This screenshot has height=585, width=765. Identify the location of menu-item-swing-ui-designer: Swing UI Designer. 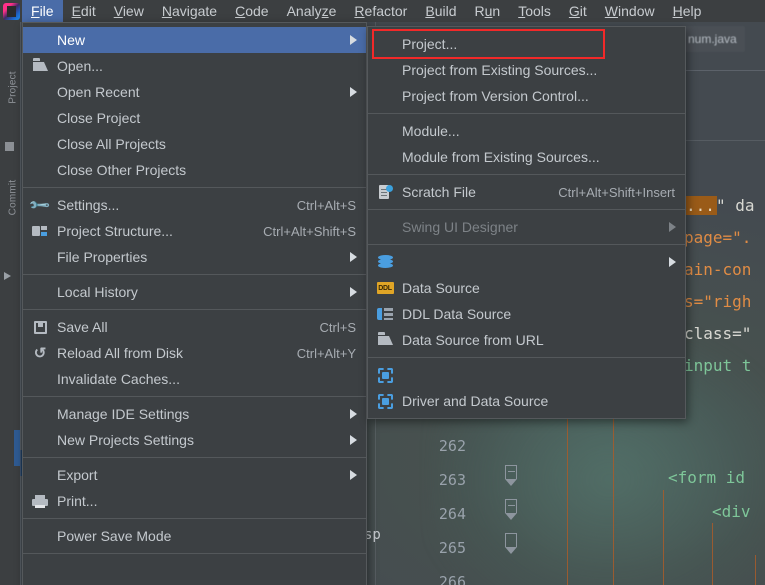
(526, 227).